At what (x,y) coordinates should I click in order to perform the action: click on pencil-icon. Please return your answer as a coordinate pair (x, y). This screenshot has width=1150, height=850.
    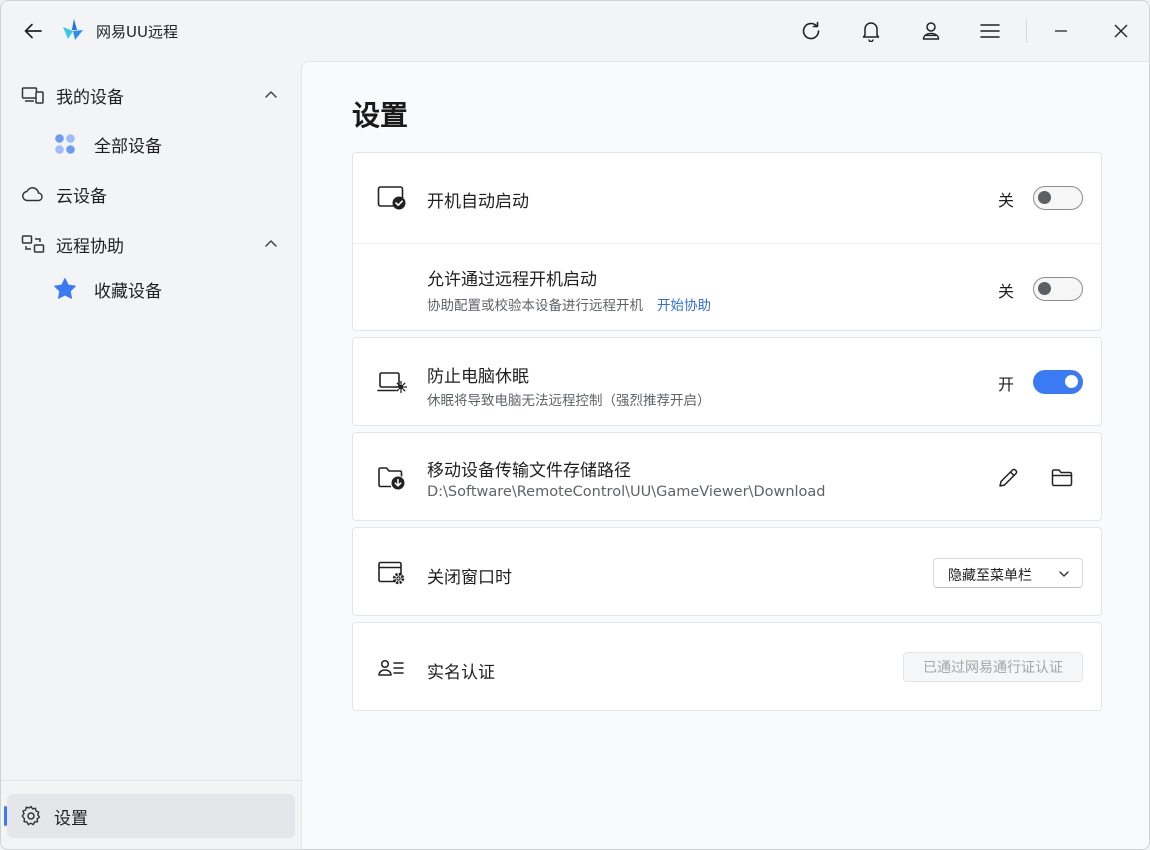
    Looking at the image, I should click on (1008, 477).